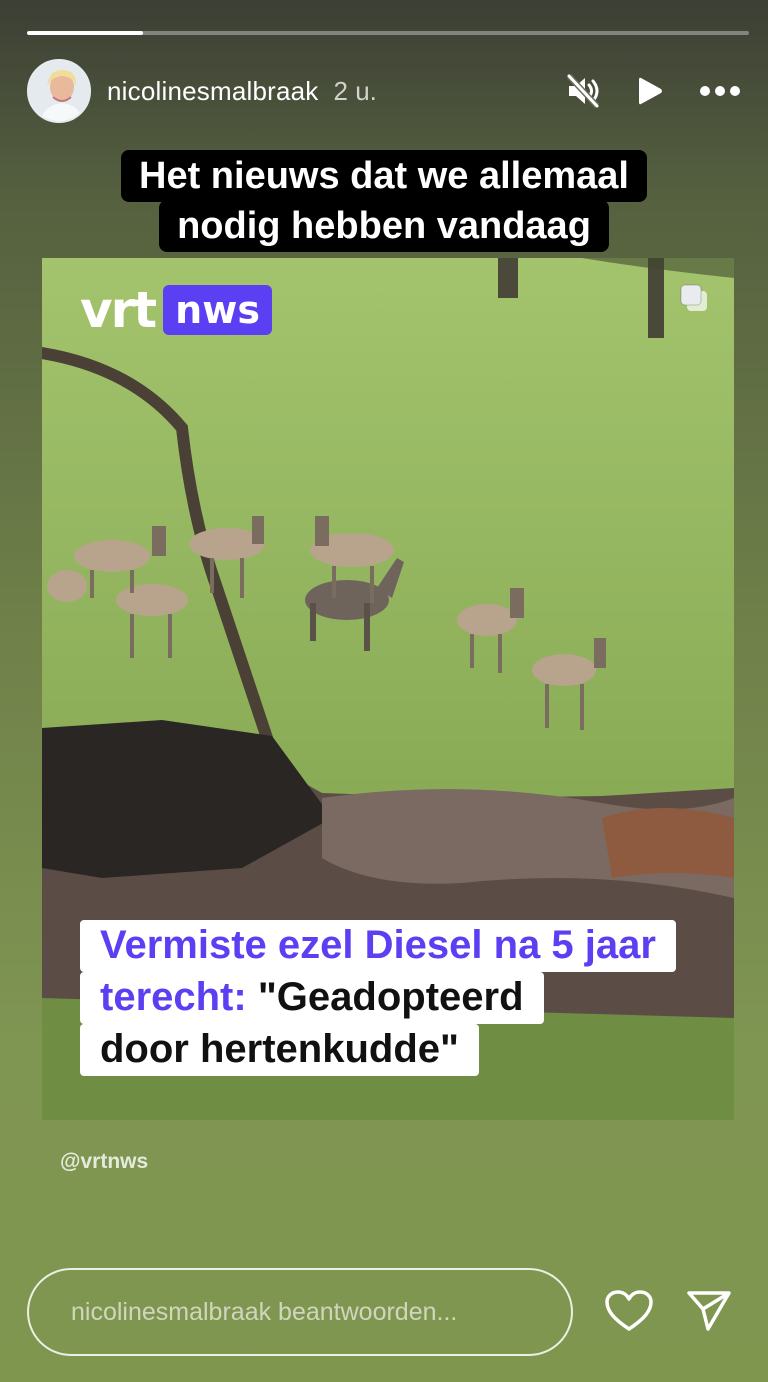 The height and width of the screenshot is (1382, 768). I want to click on logo-nws-pill: nws, so click(217, 310).